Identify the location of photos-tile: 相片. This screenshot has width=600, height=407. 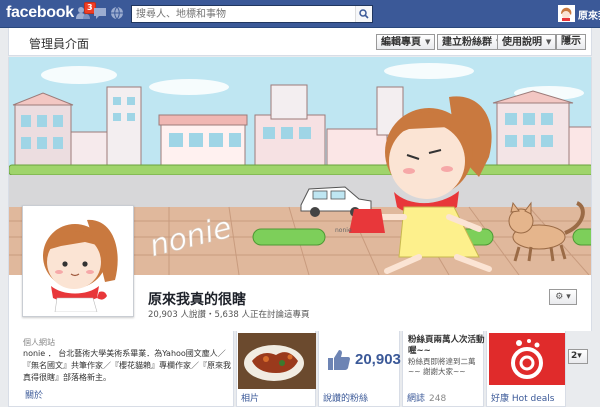
(276, 369).